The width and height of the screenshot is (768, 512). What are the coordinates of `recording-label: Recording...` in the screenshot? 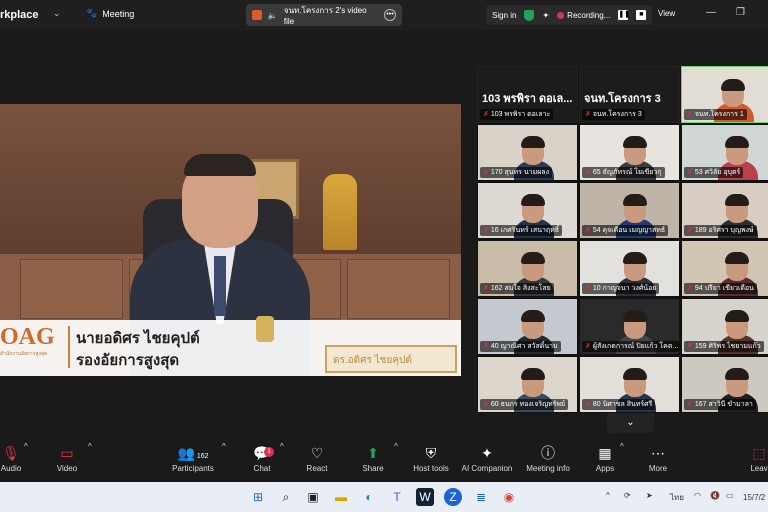 It's located at (589, 15).